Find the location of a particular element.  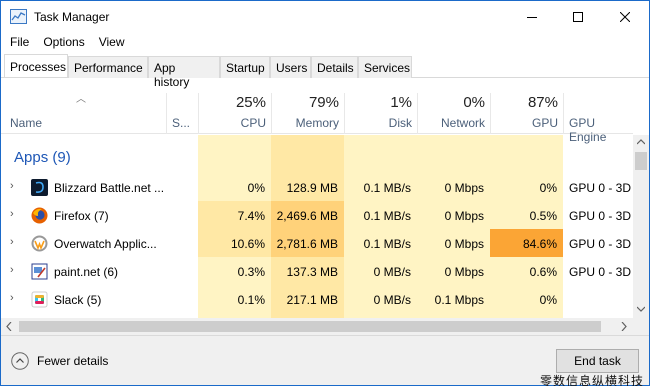

column-name: Name is located at coordinates (26, 123).